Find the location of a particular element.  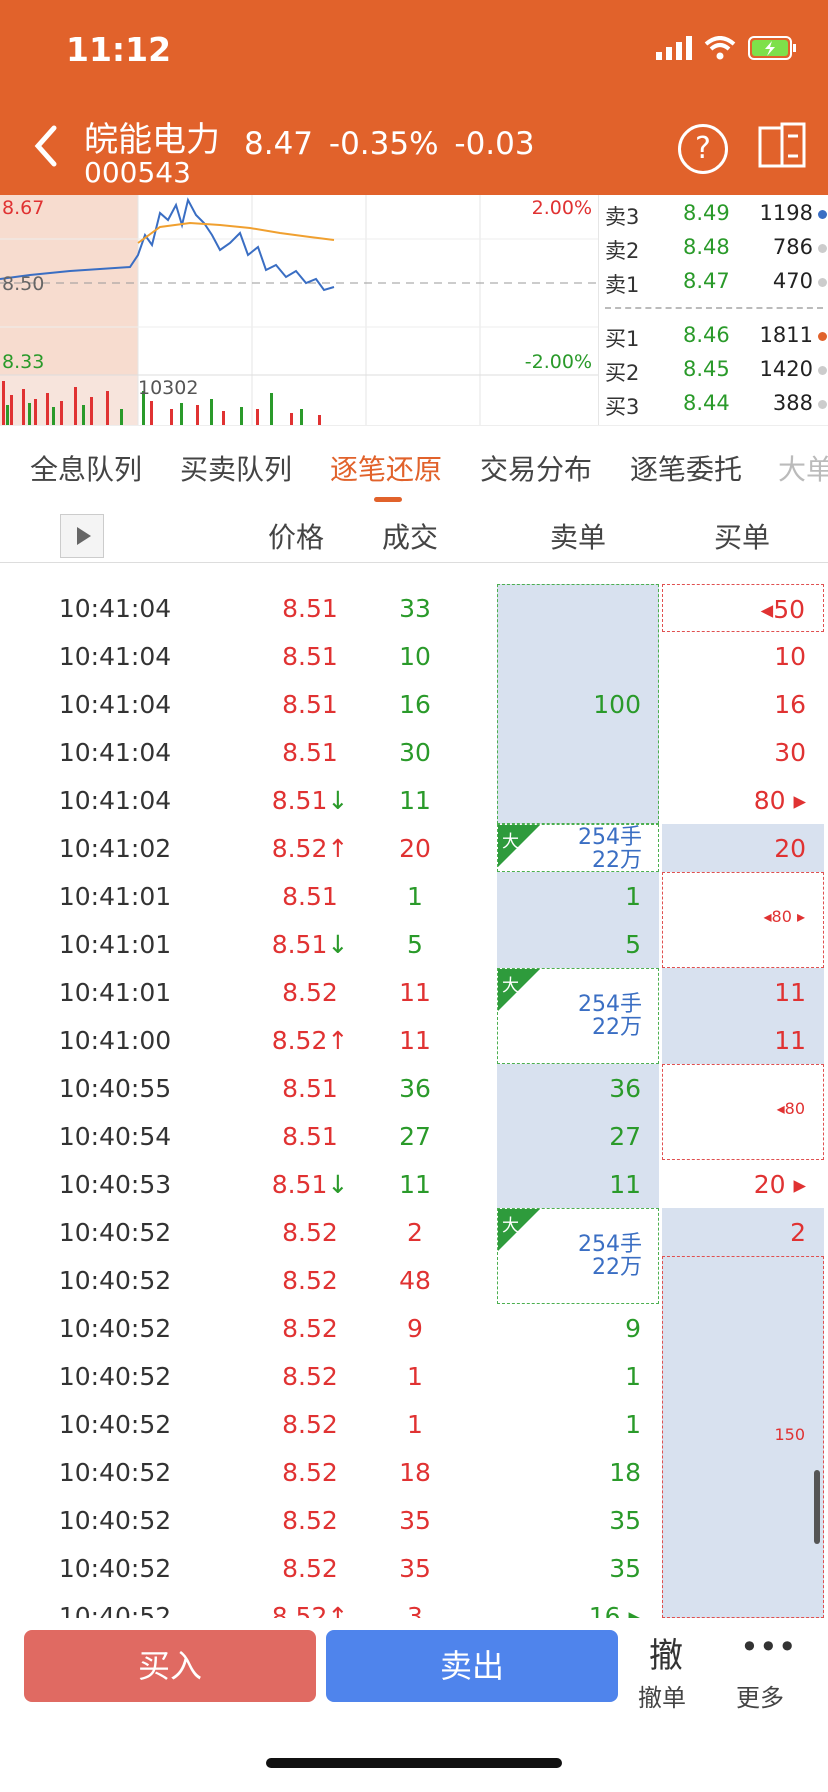

cancel-order-label: 撤单 is located at coordinates (662, 1695).